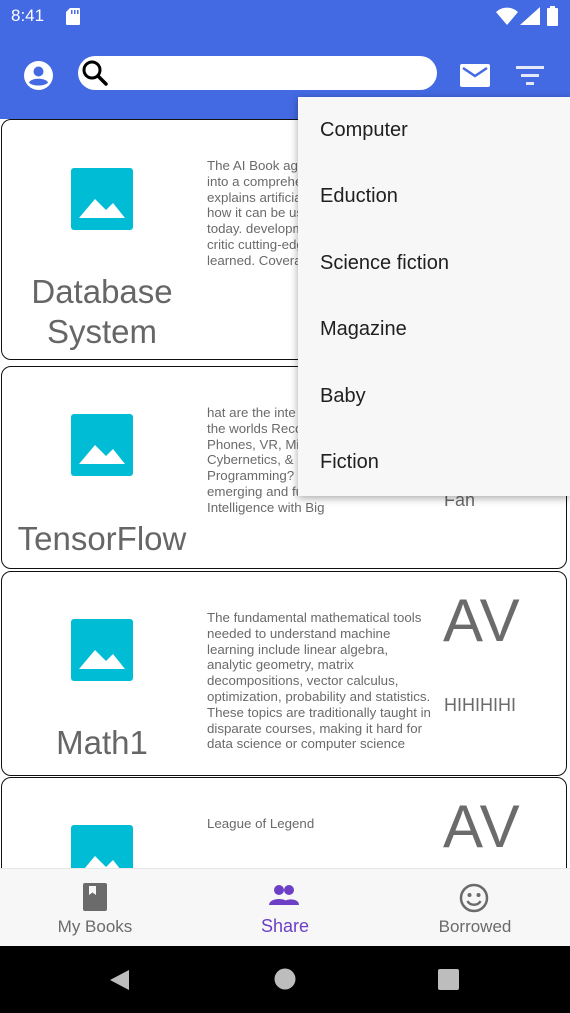  Describe the element at coordinates (38, 75) in the screenshot. I see `account-icon` at that location.